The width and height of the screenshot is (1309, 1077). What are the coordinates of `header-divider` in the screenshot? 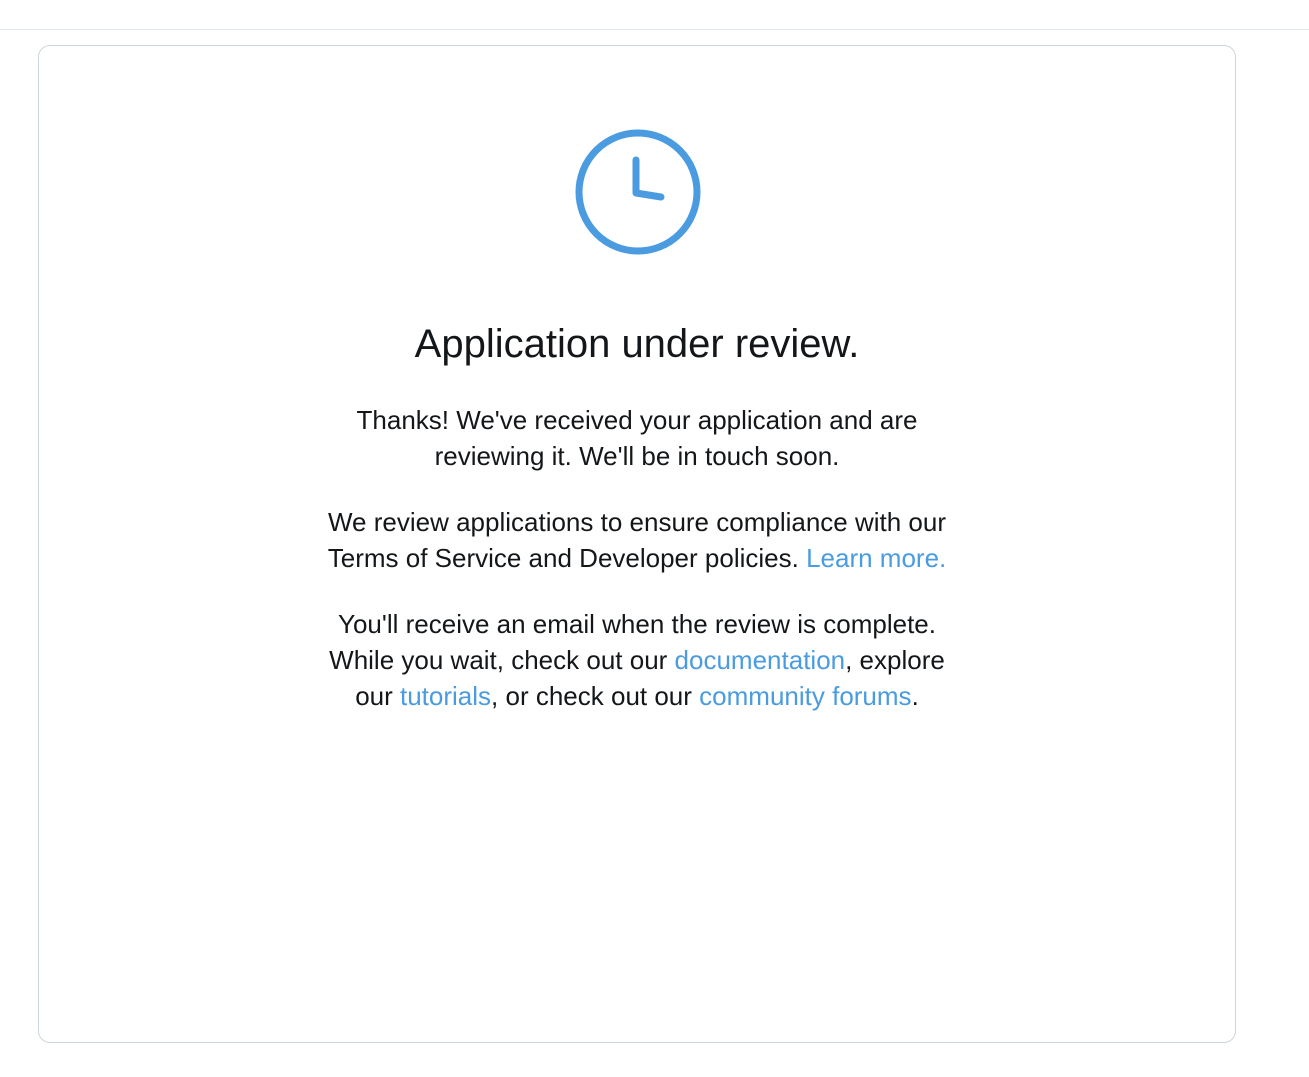 It's located at (654, 29).